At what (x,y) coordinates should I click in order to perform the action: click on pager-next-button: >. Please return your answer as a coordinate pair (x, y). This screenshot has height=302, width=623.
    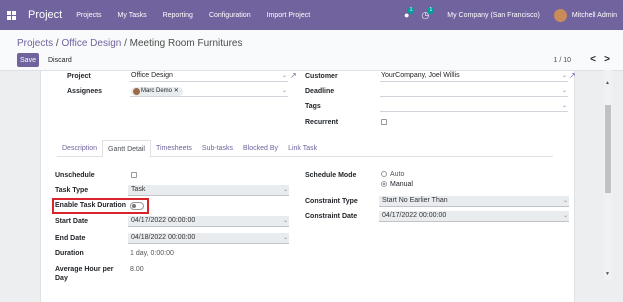
    Looking at the image, I should click on (607, 59).